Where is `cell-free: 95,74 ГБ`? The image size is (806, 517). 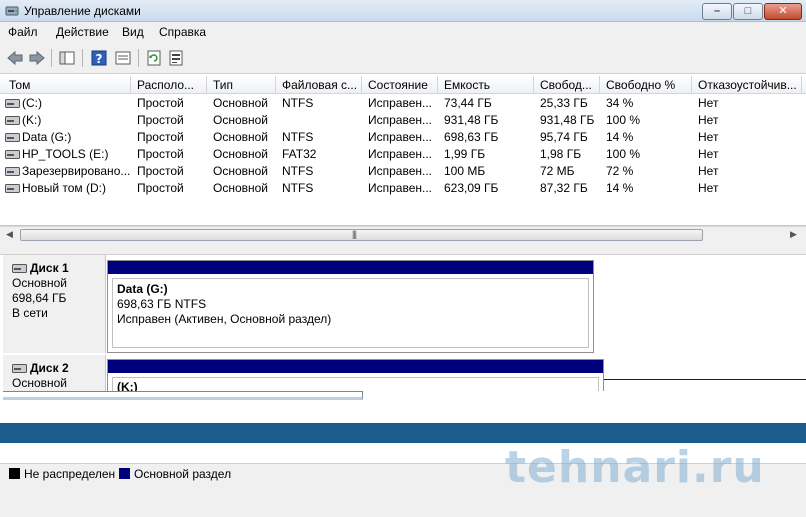 cell-free: 95,74 ГБ is located at coordinates (564, 137).